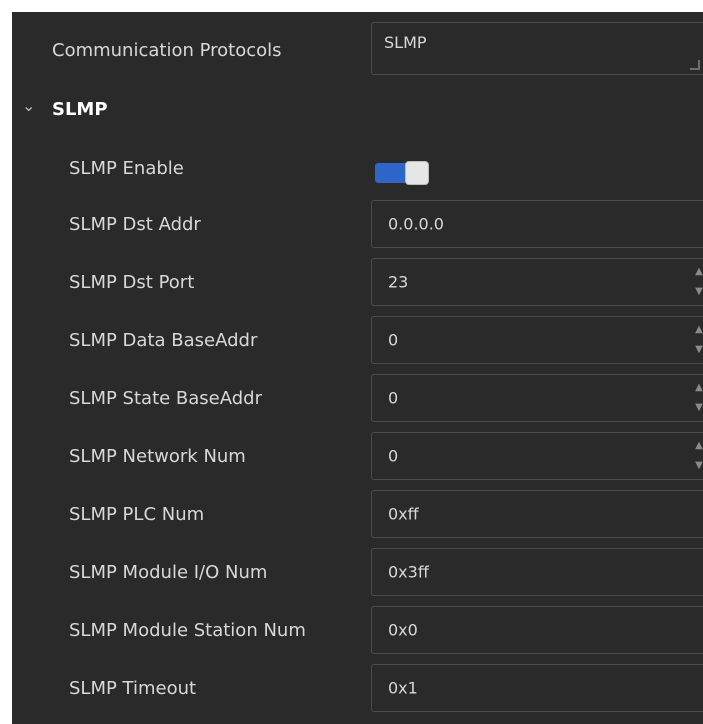 The image size is (703, 724). Describe the element at coordinates (168, 572) in the screenshot. I see `row-label: SLMP Module I/O Num` at that location.